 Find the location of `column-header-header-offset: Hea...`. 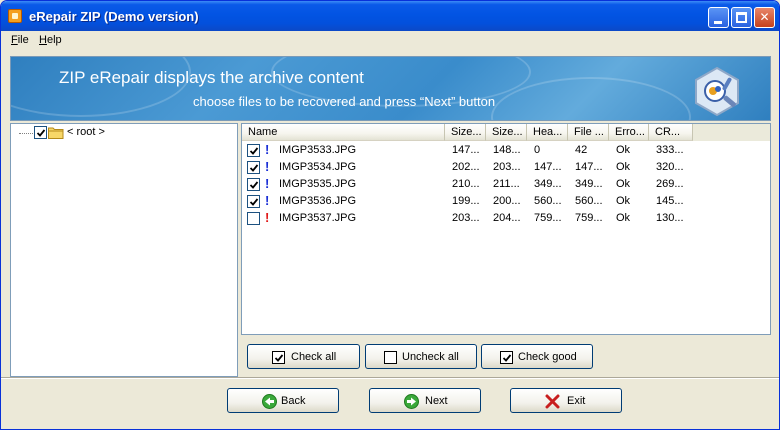

column-header-header-offset: Hea... is located at coordinates (547, 132).